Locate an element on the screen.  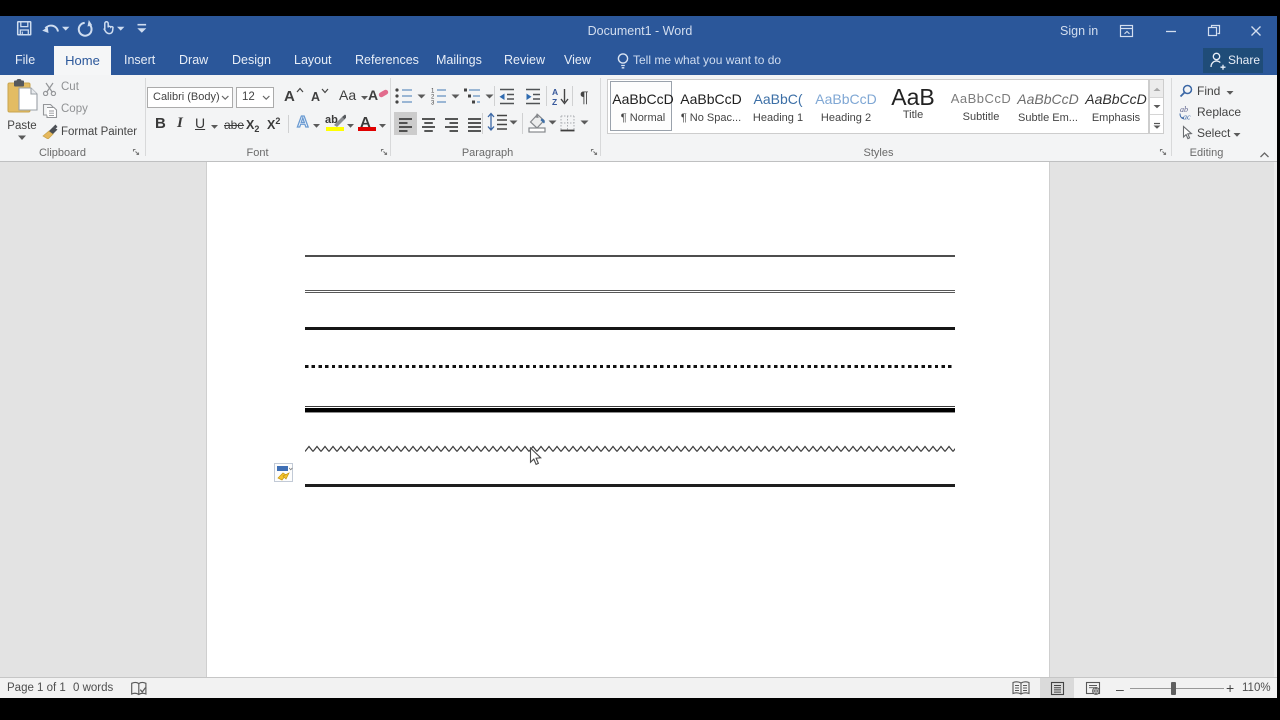
svg-text: ac is located at coordinates (1187, 117).